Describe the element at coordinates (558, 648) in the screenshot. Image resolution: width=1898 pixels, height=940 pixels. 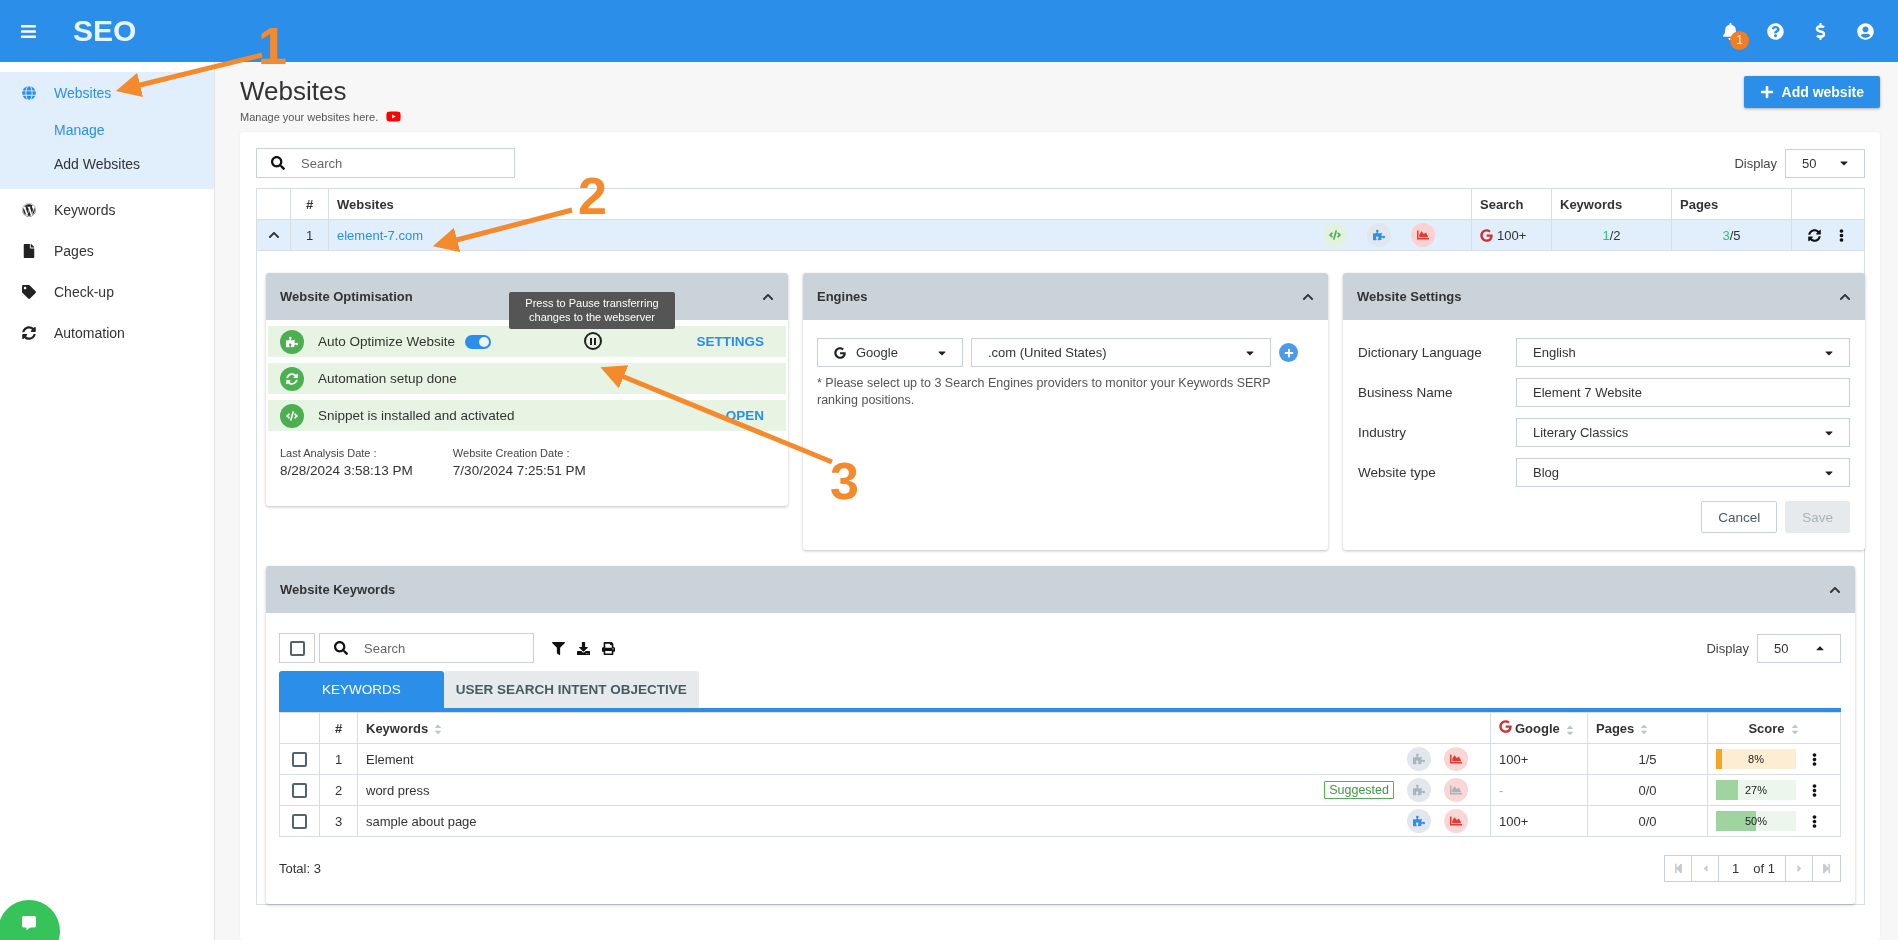
I see `filter-icon` at that location.